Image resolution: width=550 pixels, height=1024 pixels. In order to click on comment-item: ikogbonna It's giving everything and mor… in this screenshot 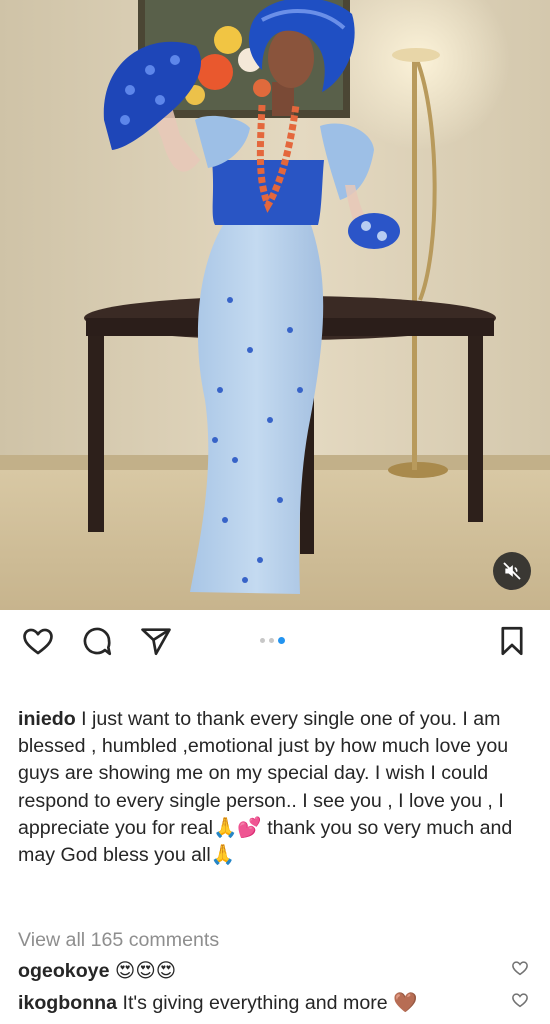, I will do `click(258, 1003)`.